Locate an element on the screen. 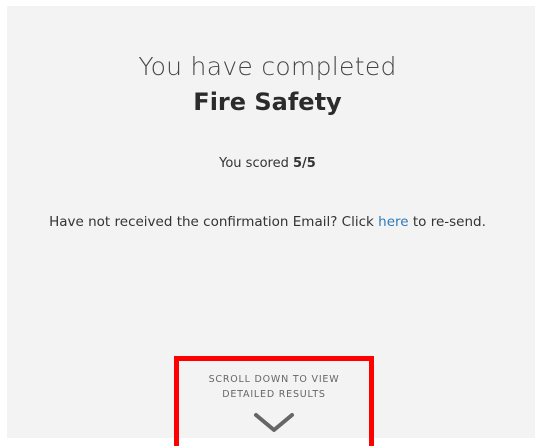 This screenshot has height=446, width=535. scroll-down-hint: SCROLL DOWN TO VIEW DETAILED RESULTS is located at coordinates (274, 387).